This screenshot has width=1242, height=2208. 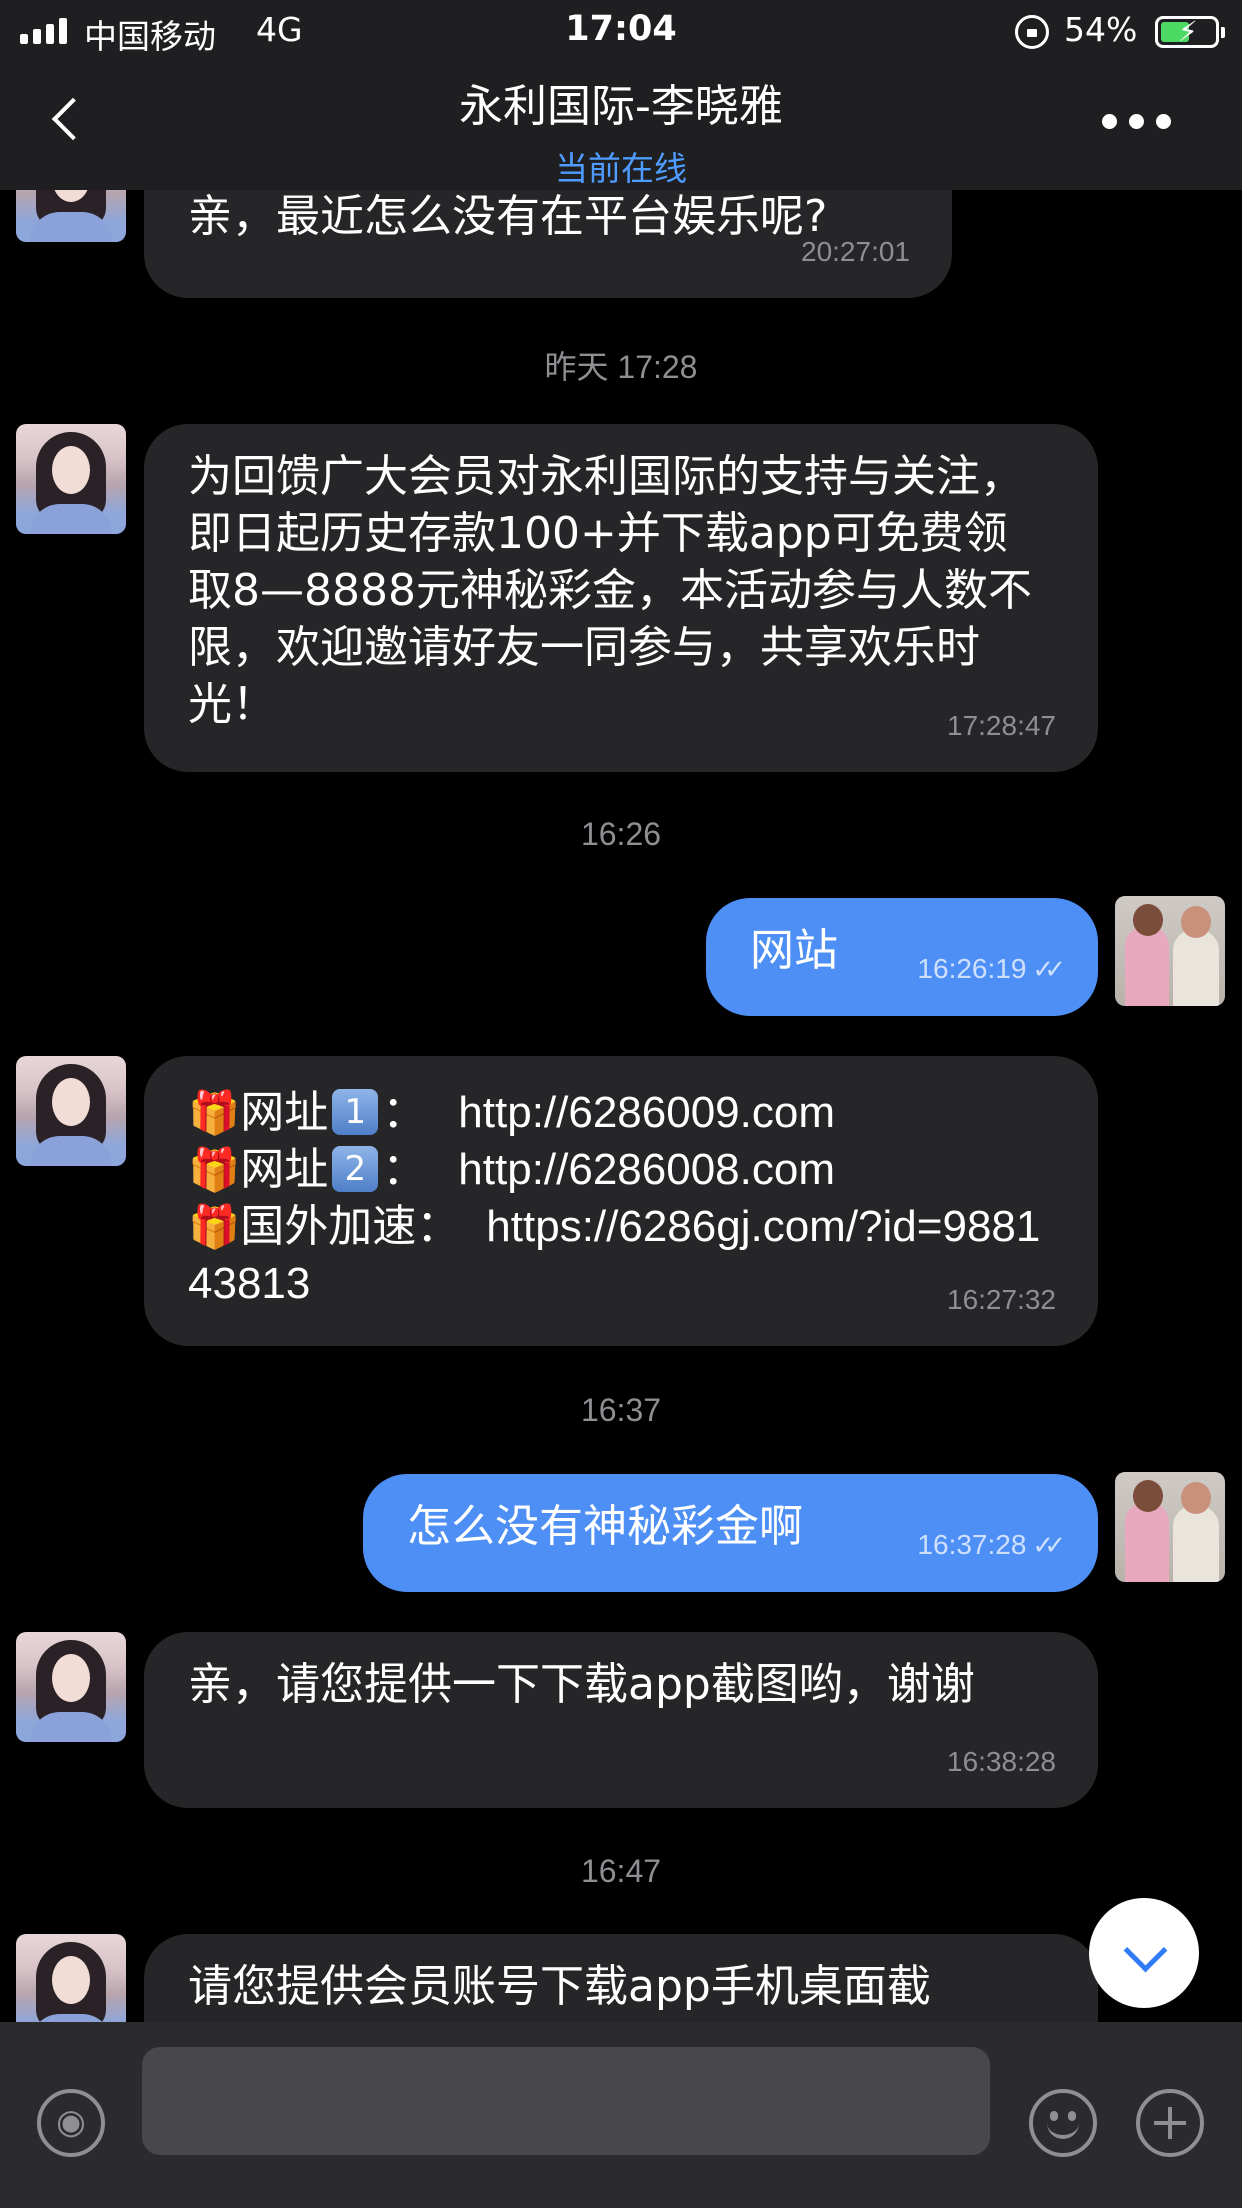 I want to click on message-time-row: 16:37:28 ✓✓, so click(x=991, y=1545).